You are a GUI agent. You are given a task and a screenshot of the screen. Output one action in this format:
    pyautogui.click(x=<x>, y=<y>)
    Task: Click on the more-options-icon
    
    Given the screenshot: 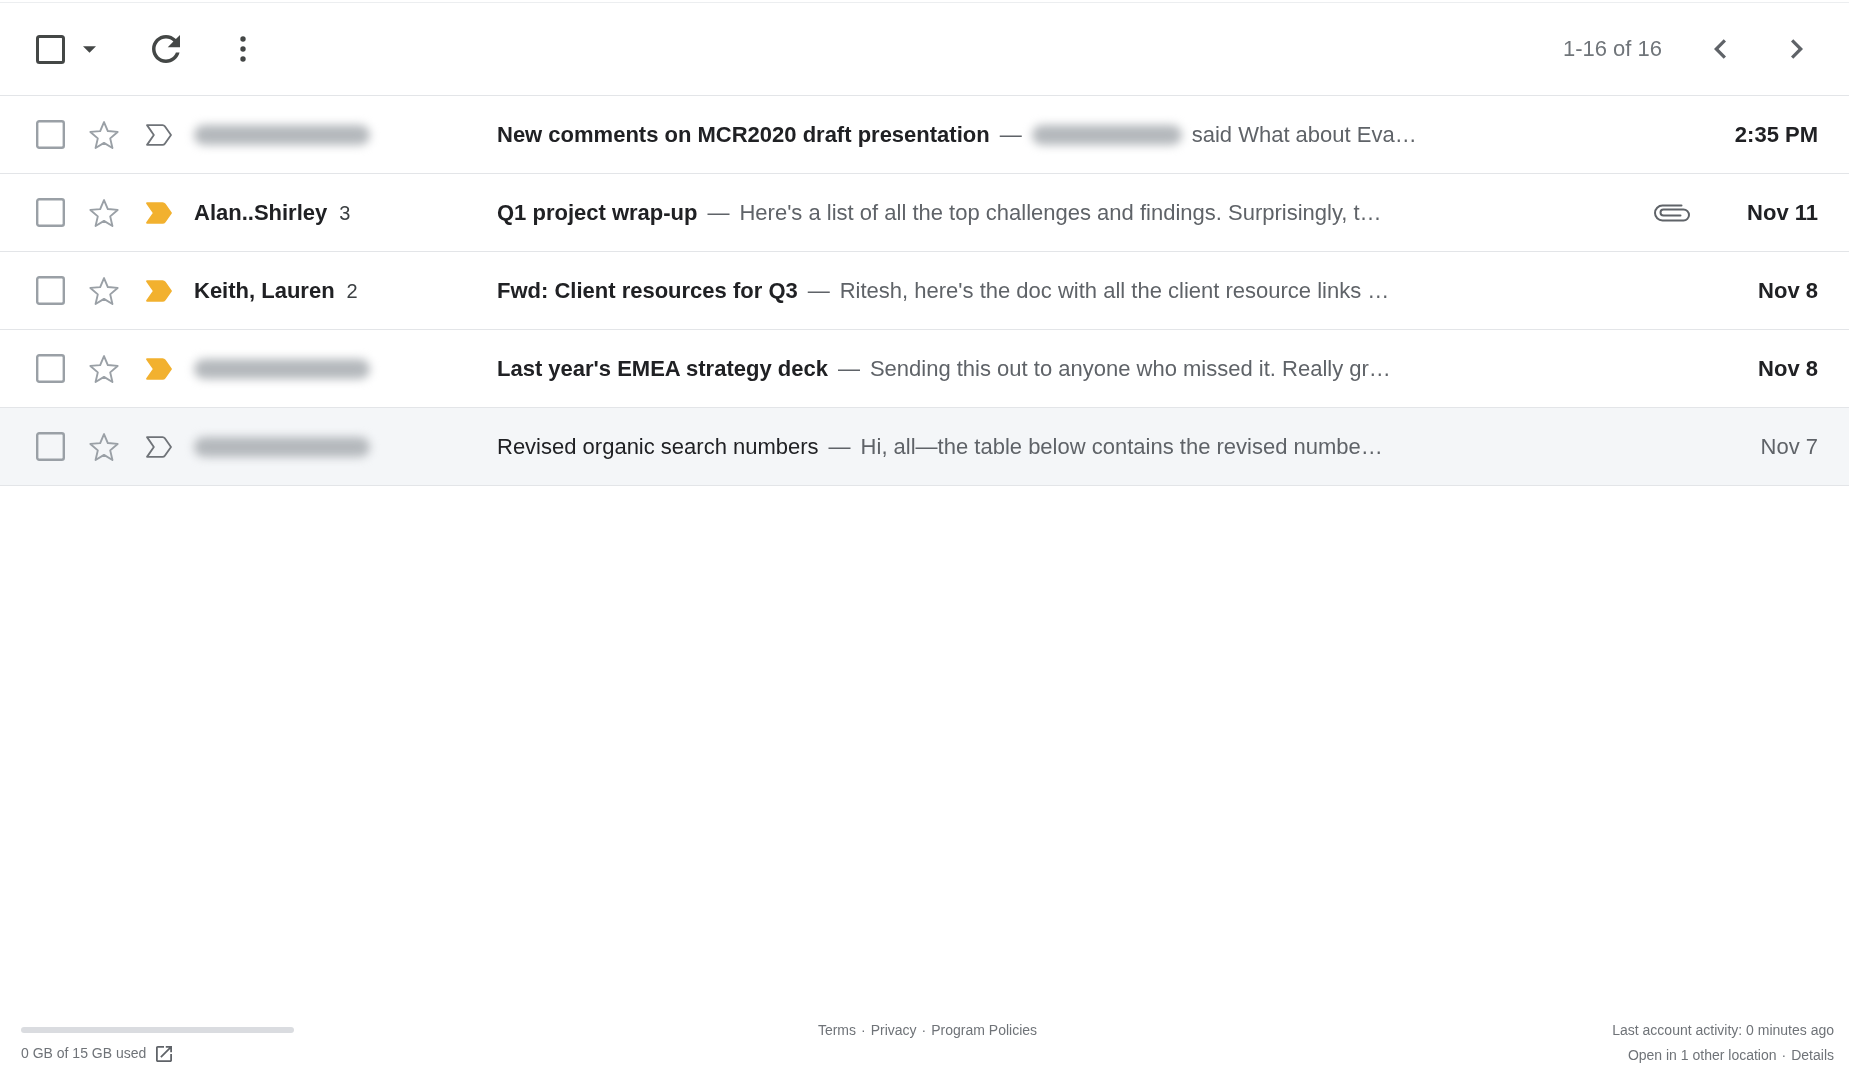 What is the action you would take?
    pyautogui.click(x=243, y=49)
    